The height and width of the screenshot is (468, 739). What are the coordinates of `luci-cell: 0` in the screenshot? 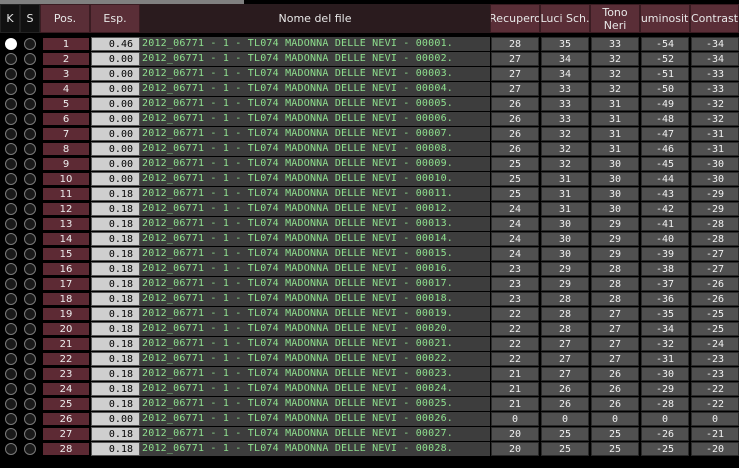 It's located at (565, 419).